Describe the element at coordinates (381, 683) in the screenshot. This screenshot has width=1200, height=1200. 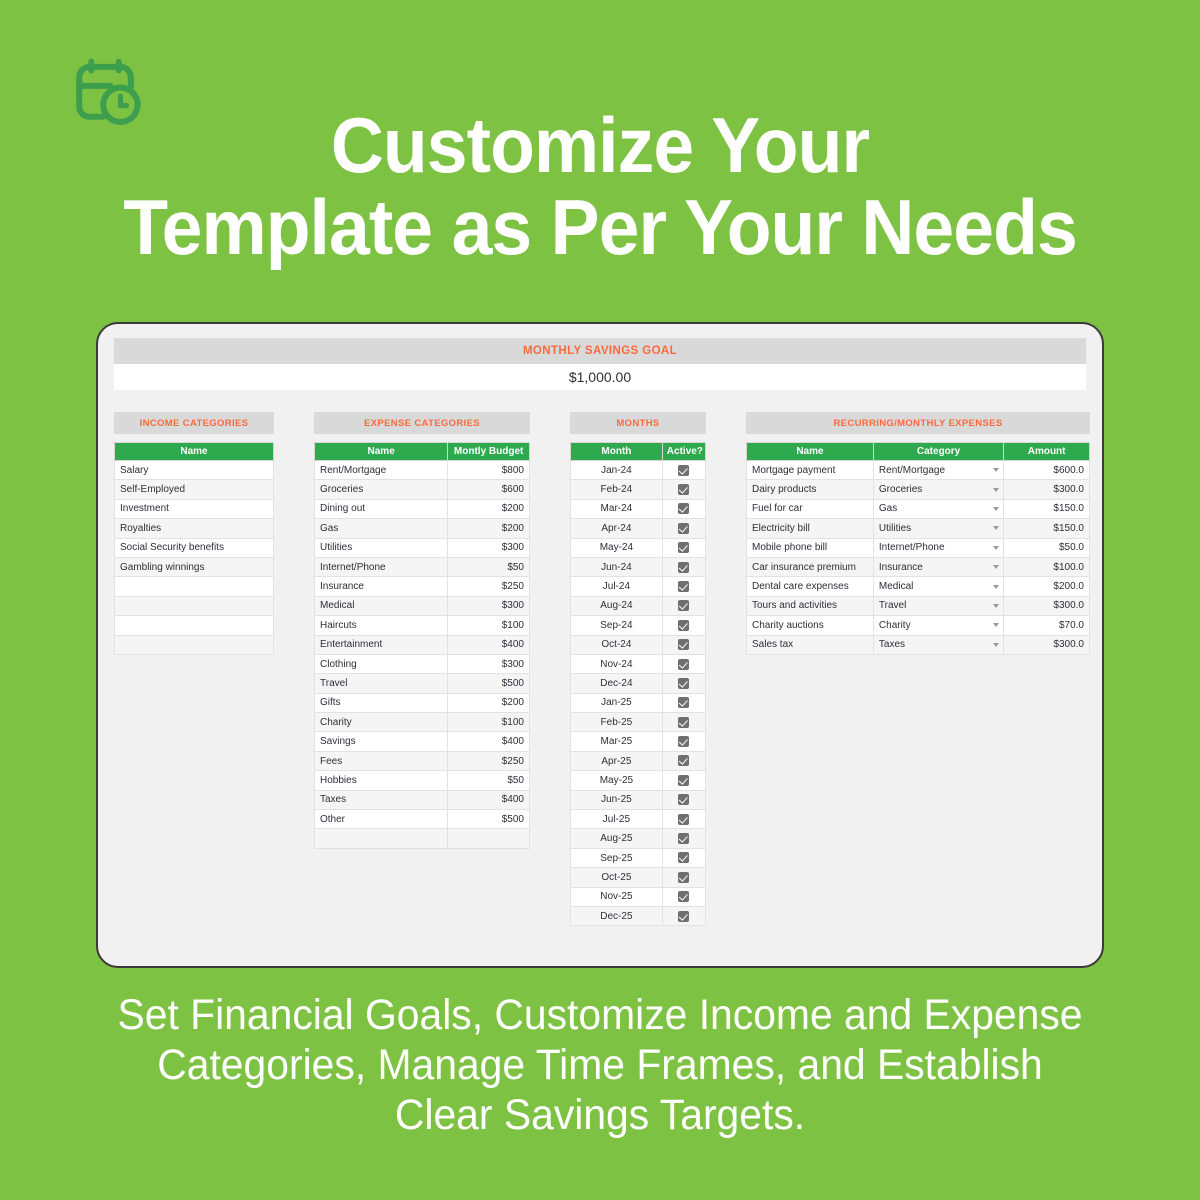
I see `expense-name-cell: Travel` at that location.